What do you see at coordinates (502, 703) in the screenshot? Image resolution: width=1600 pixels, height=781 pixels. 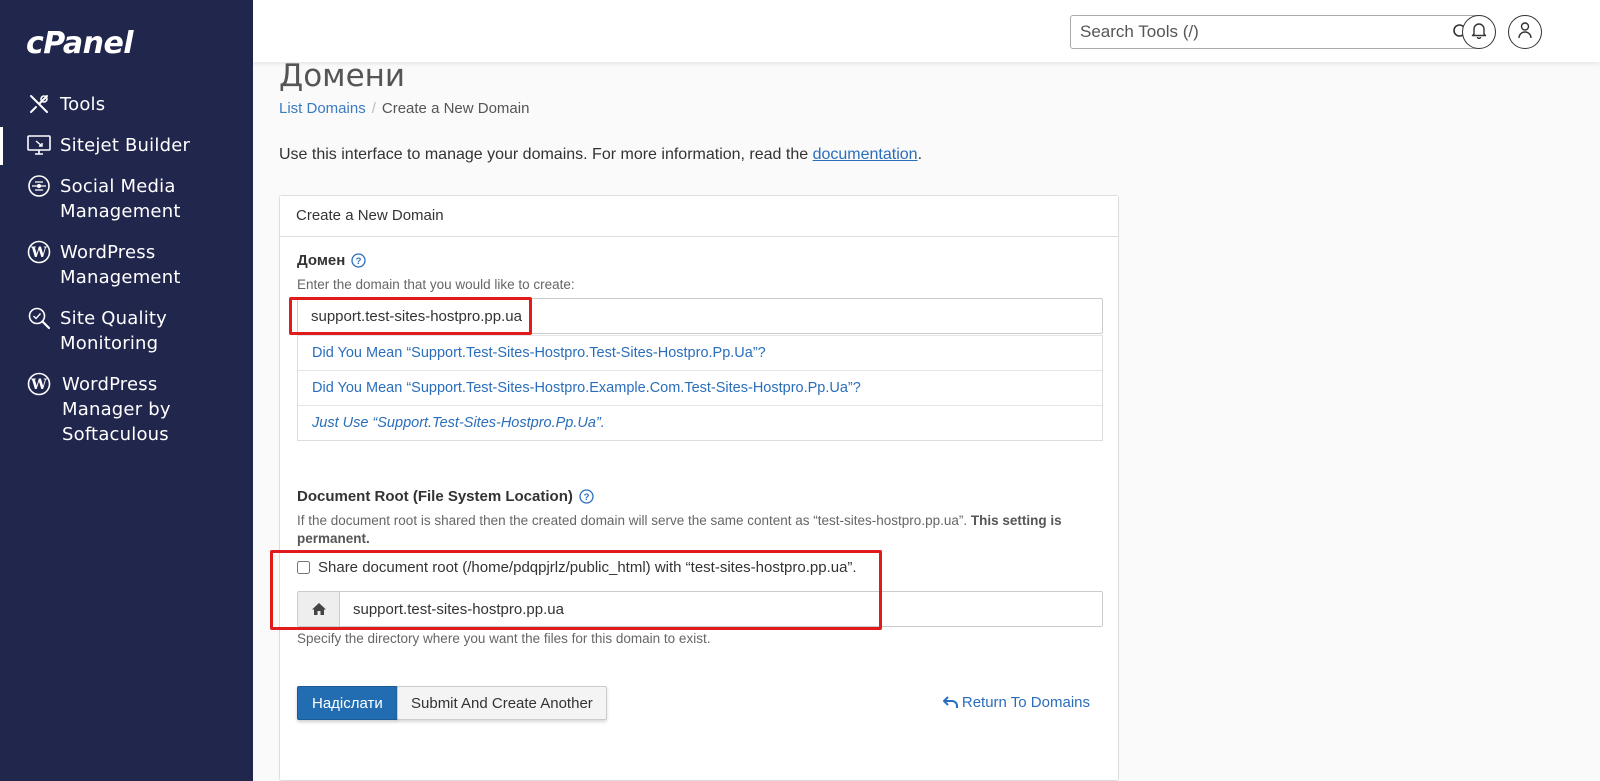 I see `submit-and-create-another-button: Submit And Create Another` at bounding box center [502, 703].